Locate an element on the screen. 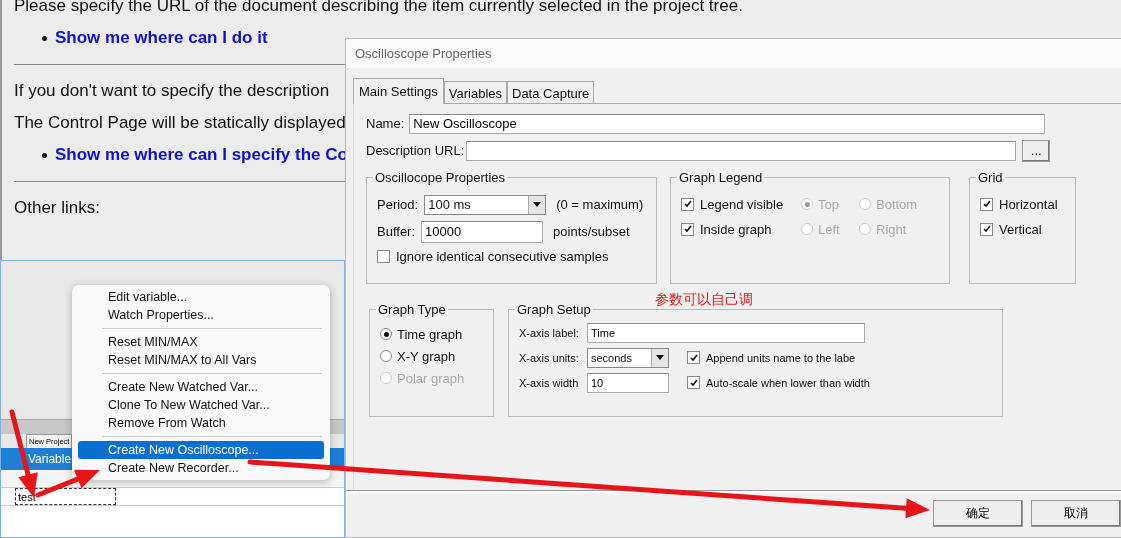 Image resolution: width=1121 pixels, height=538 pixels. hint-text: points/subset is located at coordinates (591, 232).